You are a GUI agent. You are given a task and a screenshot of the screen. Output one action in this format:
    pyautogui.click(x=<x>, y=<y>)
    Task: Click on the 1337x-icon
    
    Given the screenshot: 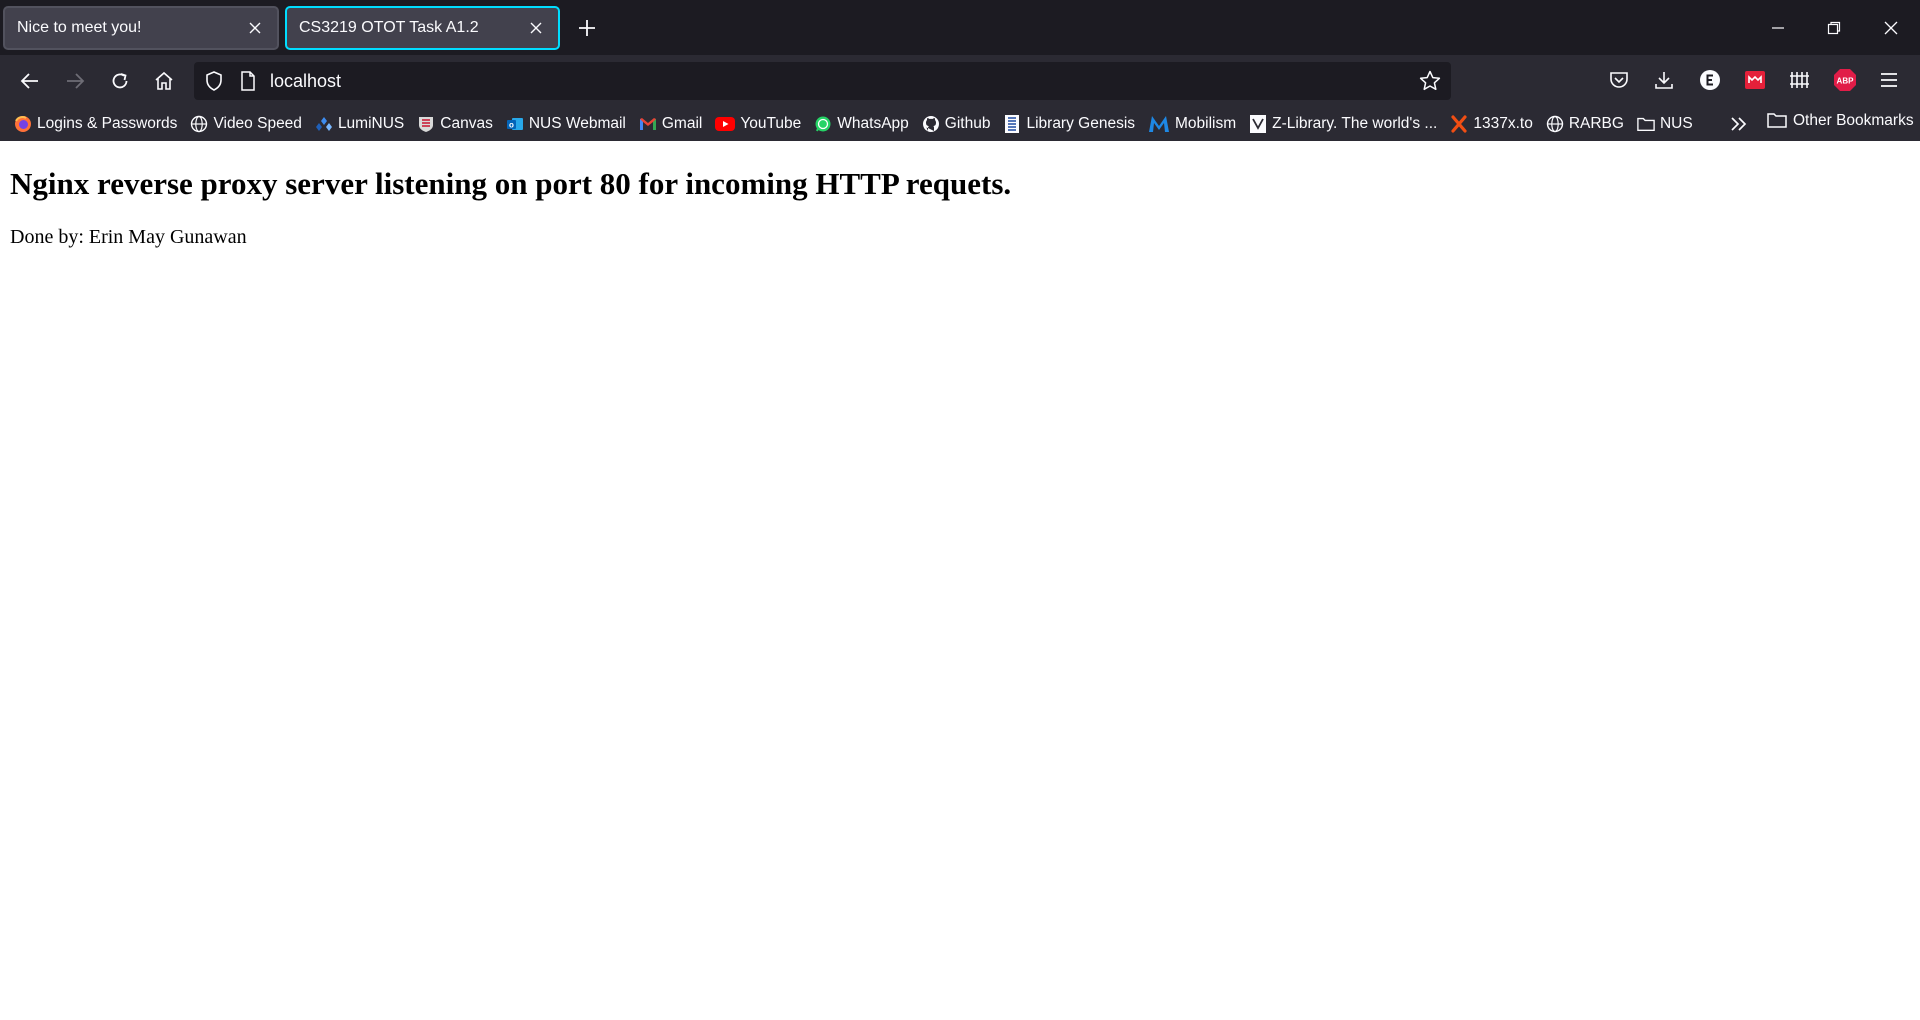 What is the action you would take?
    pyautogui.click(x=1459, y=123)
    